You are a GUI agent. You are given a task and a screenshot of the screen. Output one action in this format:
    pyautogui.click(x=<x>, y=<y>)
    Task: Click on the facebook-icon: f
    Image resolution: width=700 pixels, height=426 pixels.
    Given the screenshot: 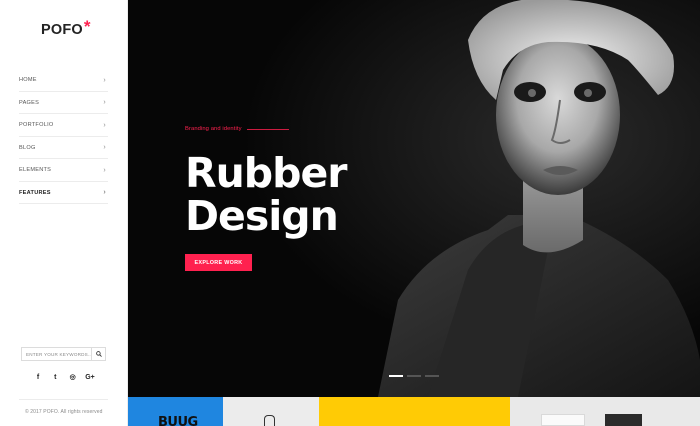 What is the action you would take?
    pyautogui.click(x=38, y=377)
    